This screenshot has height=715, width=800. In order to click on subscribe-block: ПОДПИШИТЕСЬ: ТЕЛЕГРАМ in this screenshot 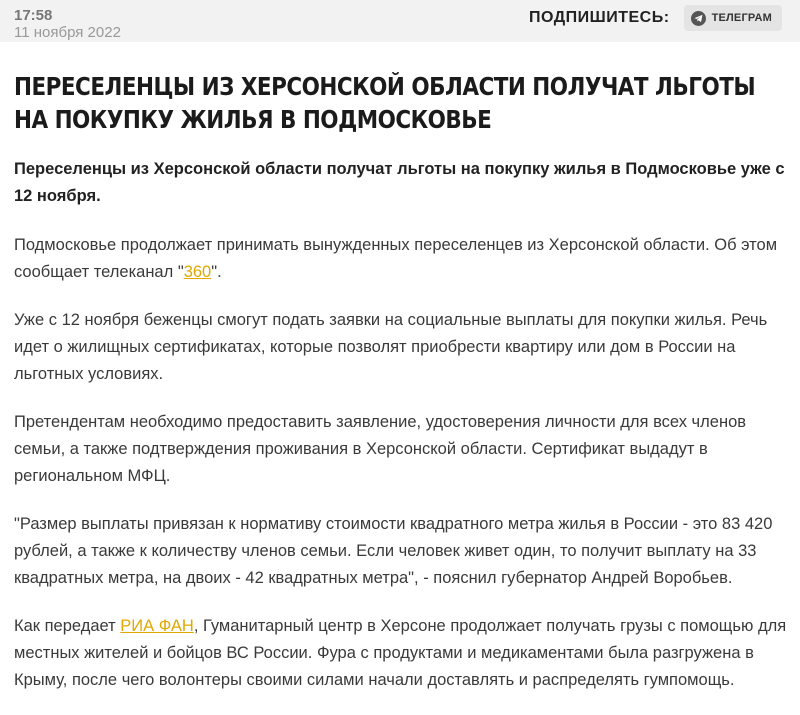, I will do `click(655, 18)`.